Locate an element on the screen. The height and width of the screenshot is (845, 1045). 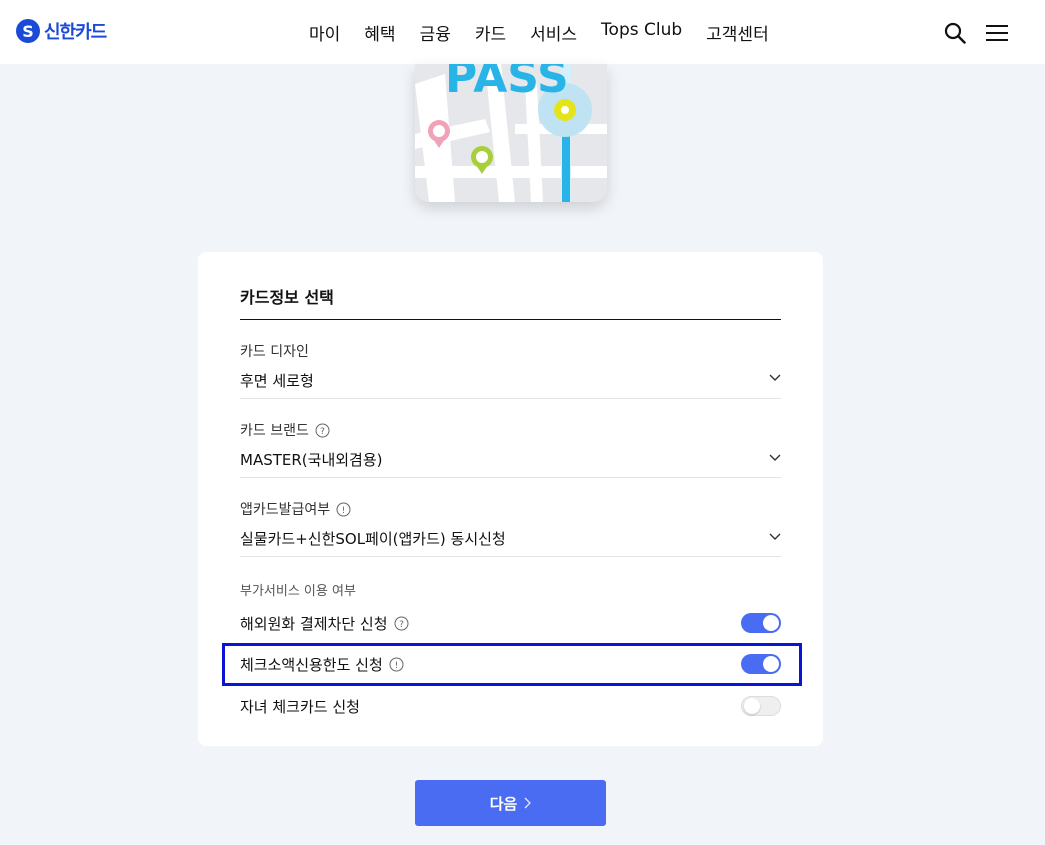
shinhan-card-logo: S 신한카드 is located at coordinates (61, 31).